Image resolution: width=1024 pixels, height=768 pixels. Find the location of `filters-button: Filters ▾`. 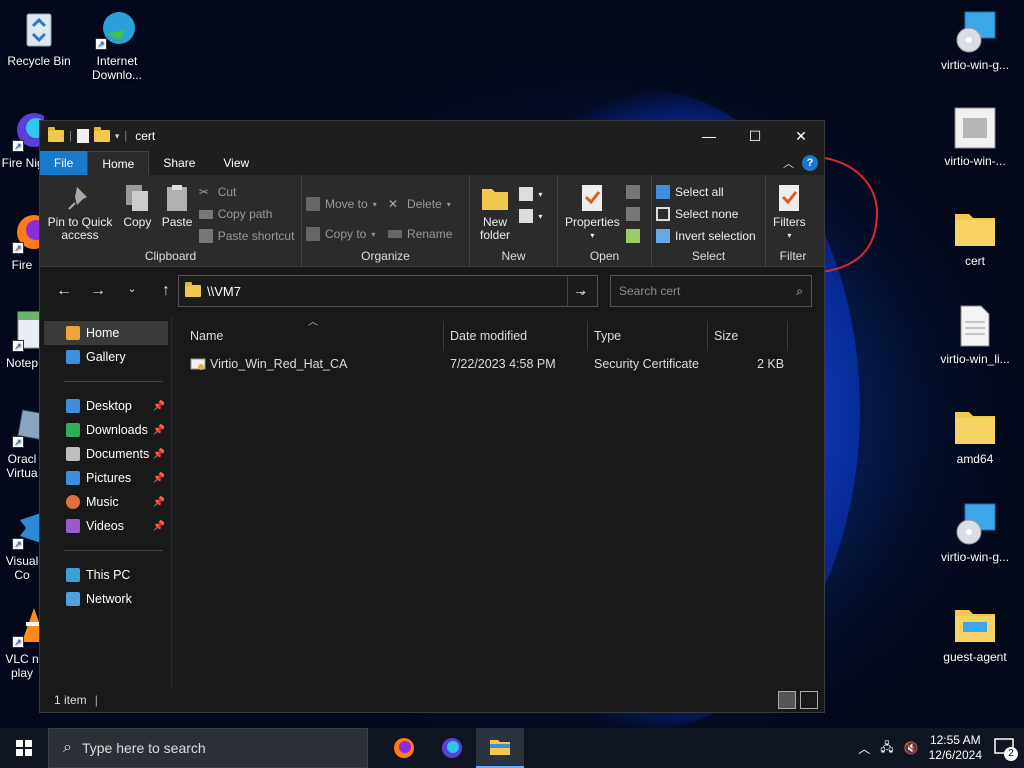

filters-button: Filters ▾ is located at coordinates (789, 210).